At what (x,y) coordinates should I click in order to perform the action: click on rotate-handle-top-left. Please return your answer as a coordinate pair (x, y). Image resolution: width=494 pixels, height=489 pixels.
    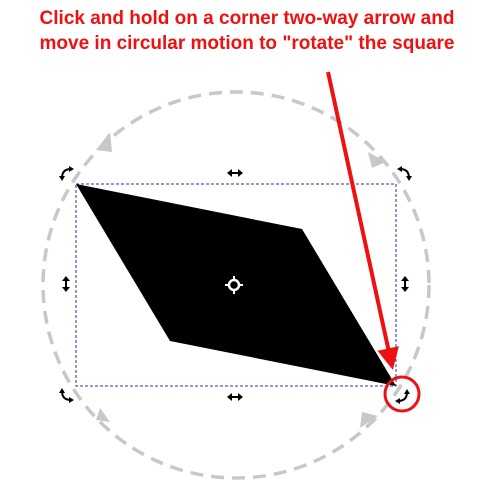
    Looking at the image, I should click on (66, 173).